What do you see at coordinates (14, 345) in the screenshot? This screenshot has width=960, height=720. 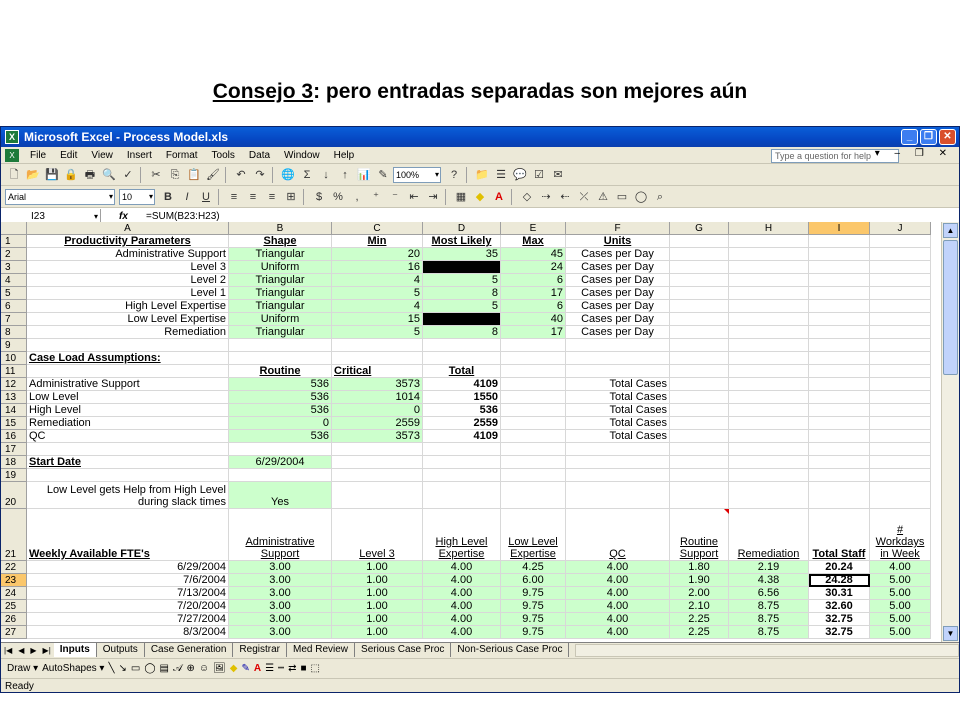 I see `row-header-9: 9` at bounding box center [14, 345].